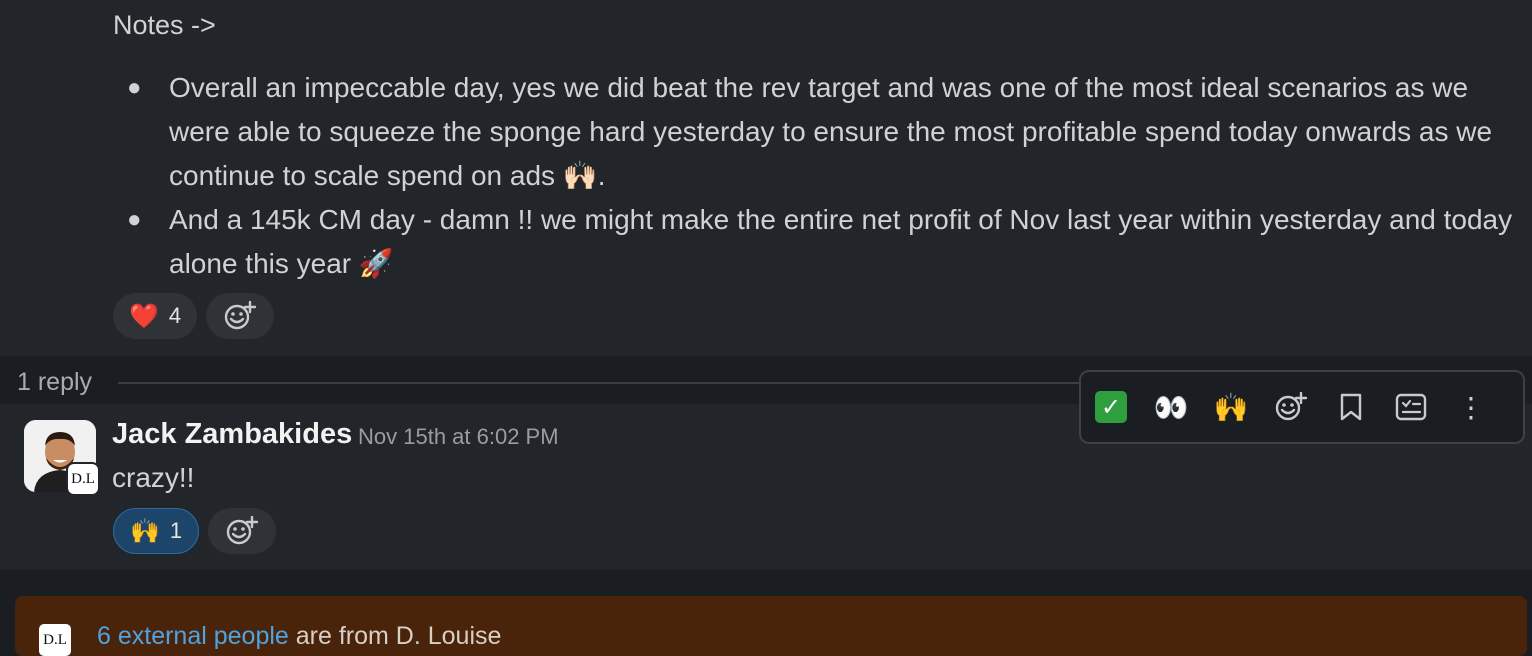  I want to click on external-people-banner: D.L 6 external people are from D. Louise, so click(771, 626).